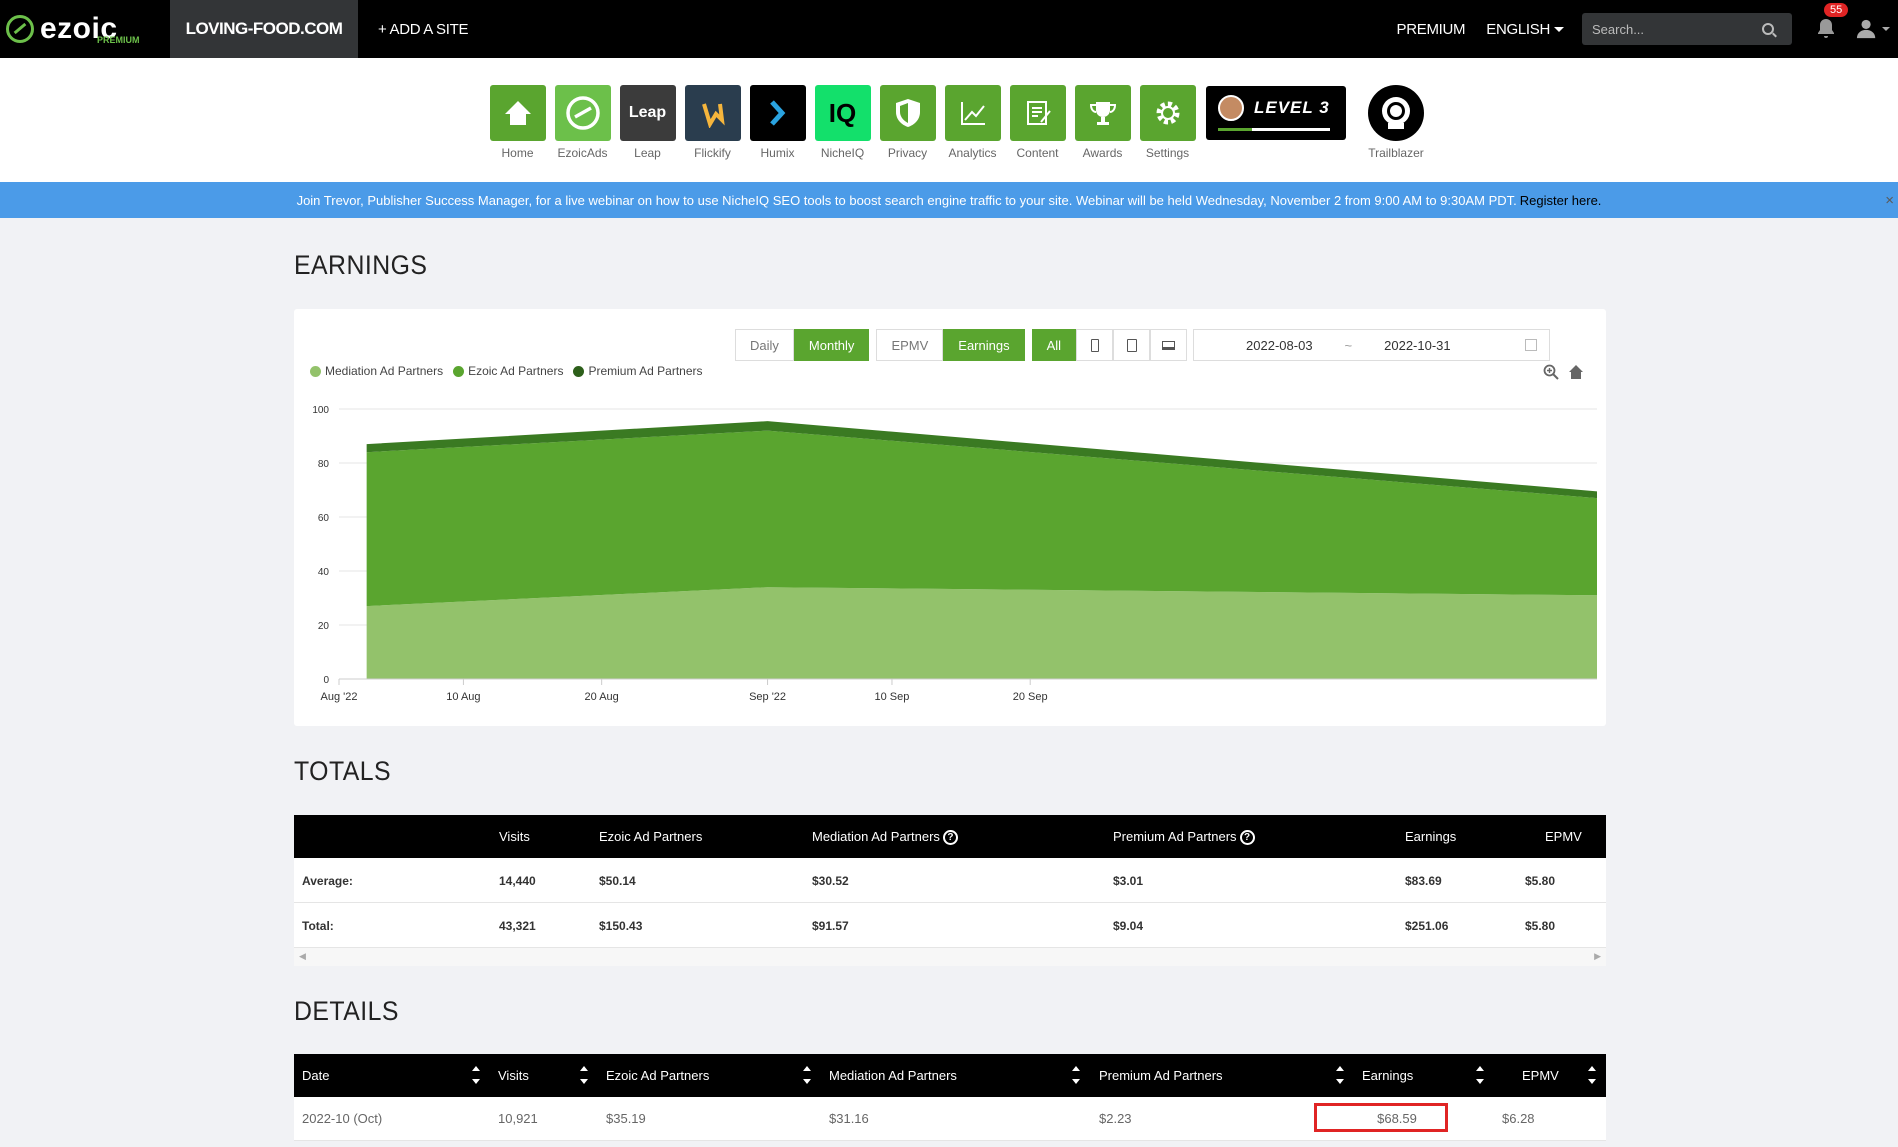  Describe the element at coordinates (582, 122) in the screenshot. I see `app-ezoicads: EzoicAds` at that location.